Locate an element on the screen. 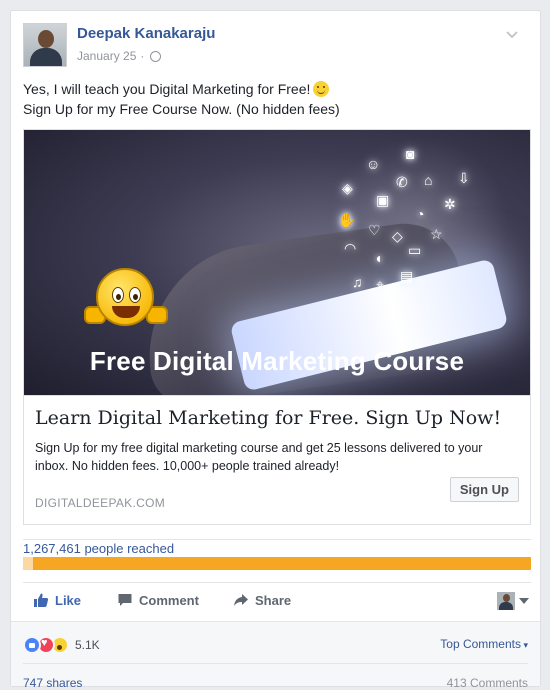  author-avatar is located at coordinates (45, 45).